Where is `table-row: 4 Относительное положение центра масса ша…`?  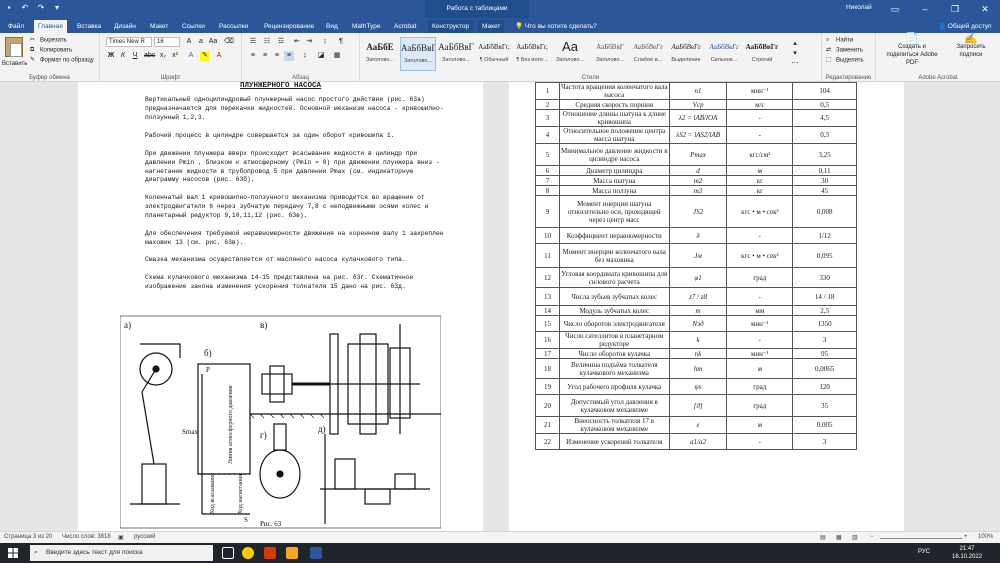
table-row: 4 Относительное положение центра масса ша… is located at coordinates (696, 135).